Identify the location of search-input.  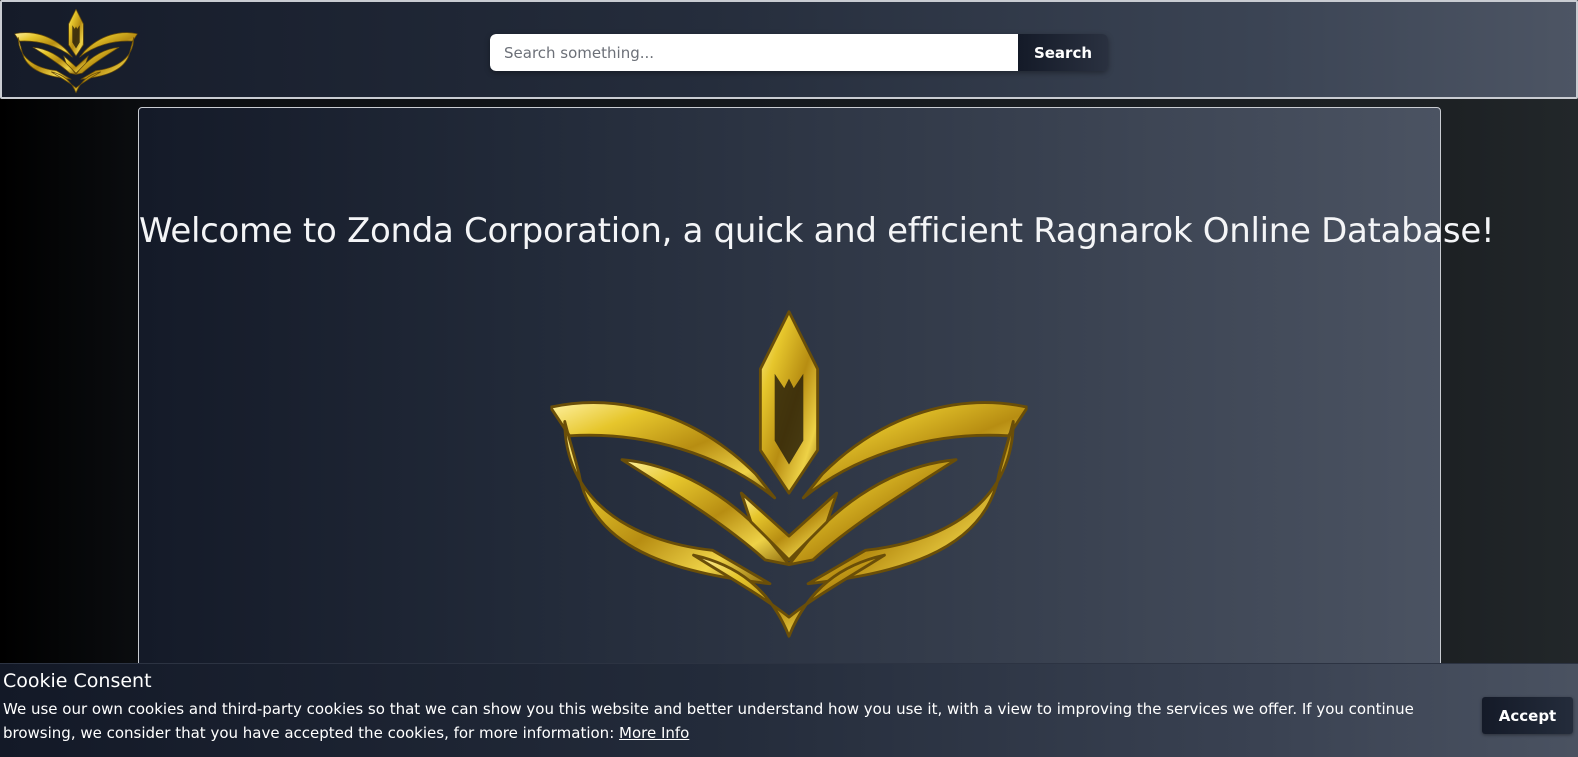
(754, 52).